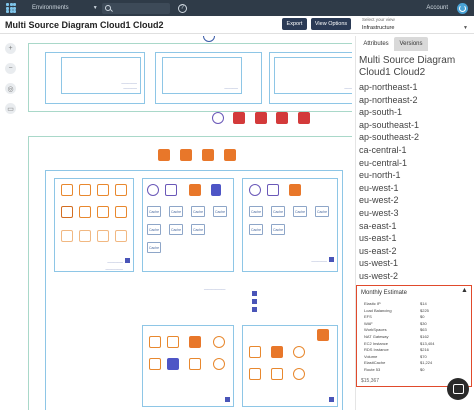 This screenshot has height=410, width=474. What do you see at coordinates (182, 8) in the screenshot?
I see `help-icon: ?` at bounding box center [182, 8].